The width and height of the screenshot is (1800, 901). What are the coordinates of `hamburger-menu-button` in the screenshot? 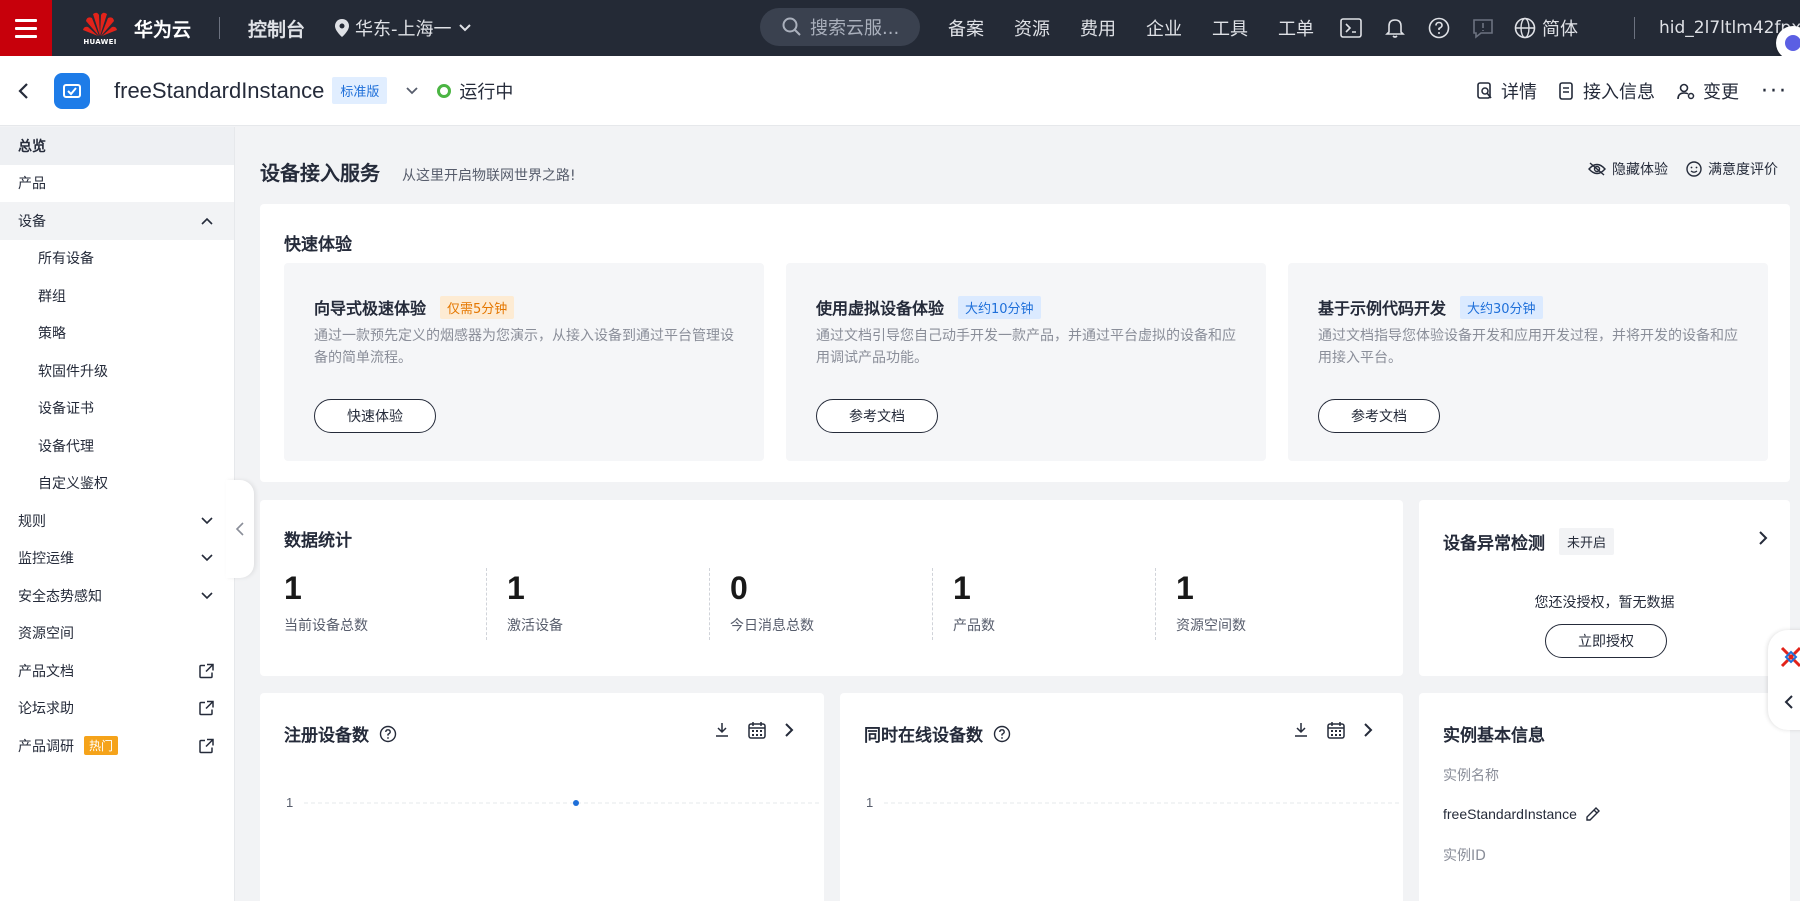 It's located at (26, 28).